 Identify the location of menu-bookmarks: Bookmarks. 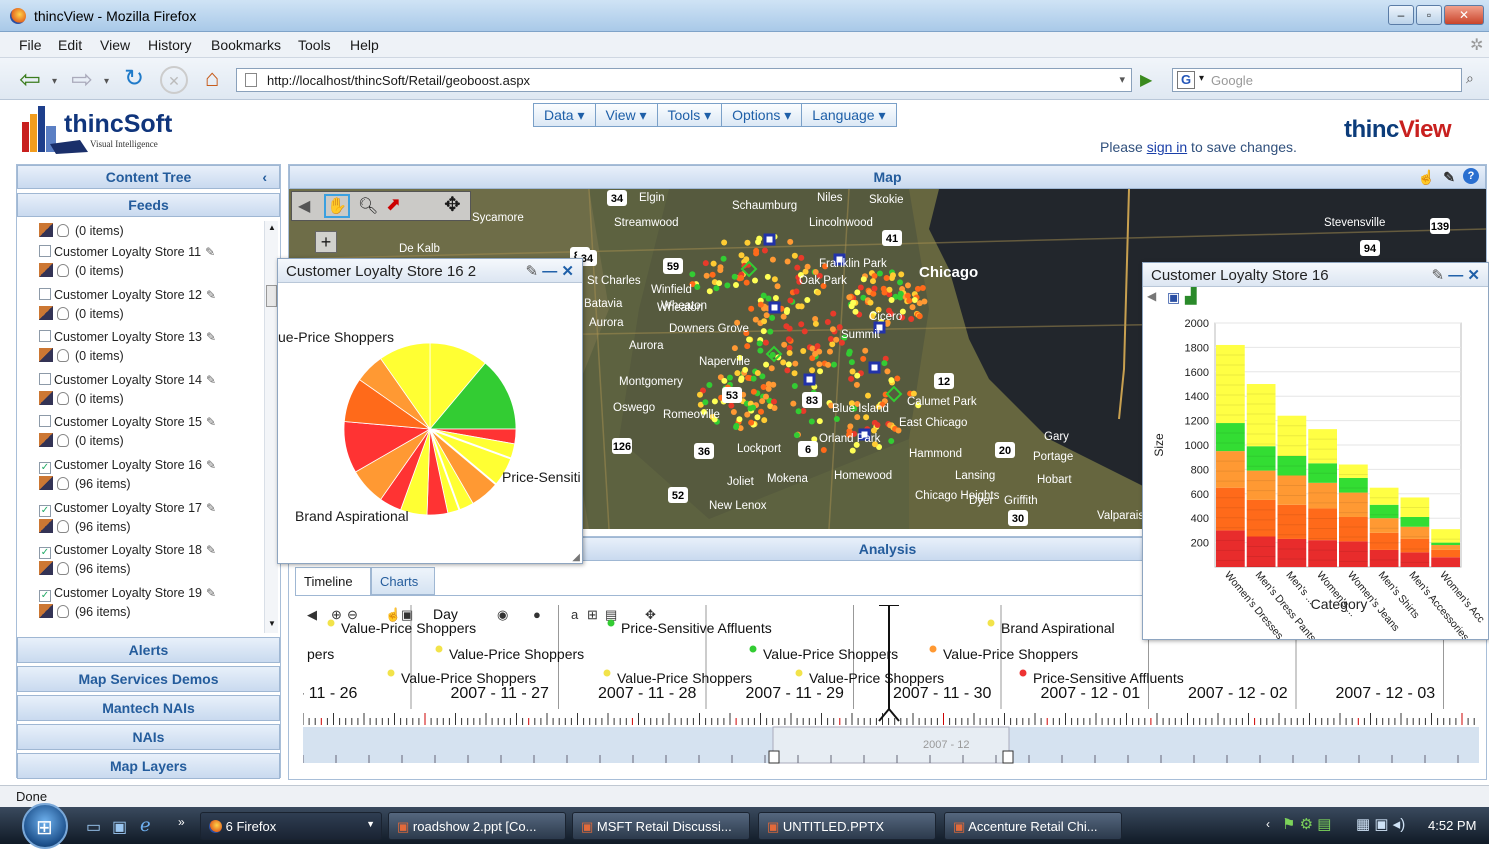
(246, 45).